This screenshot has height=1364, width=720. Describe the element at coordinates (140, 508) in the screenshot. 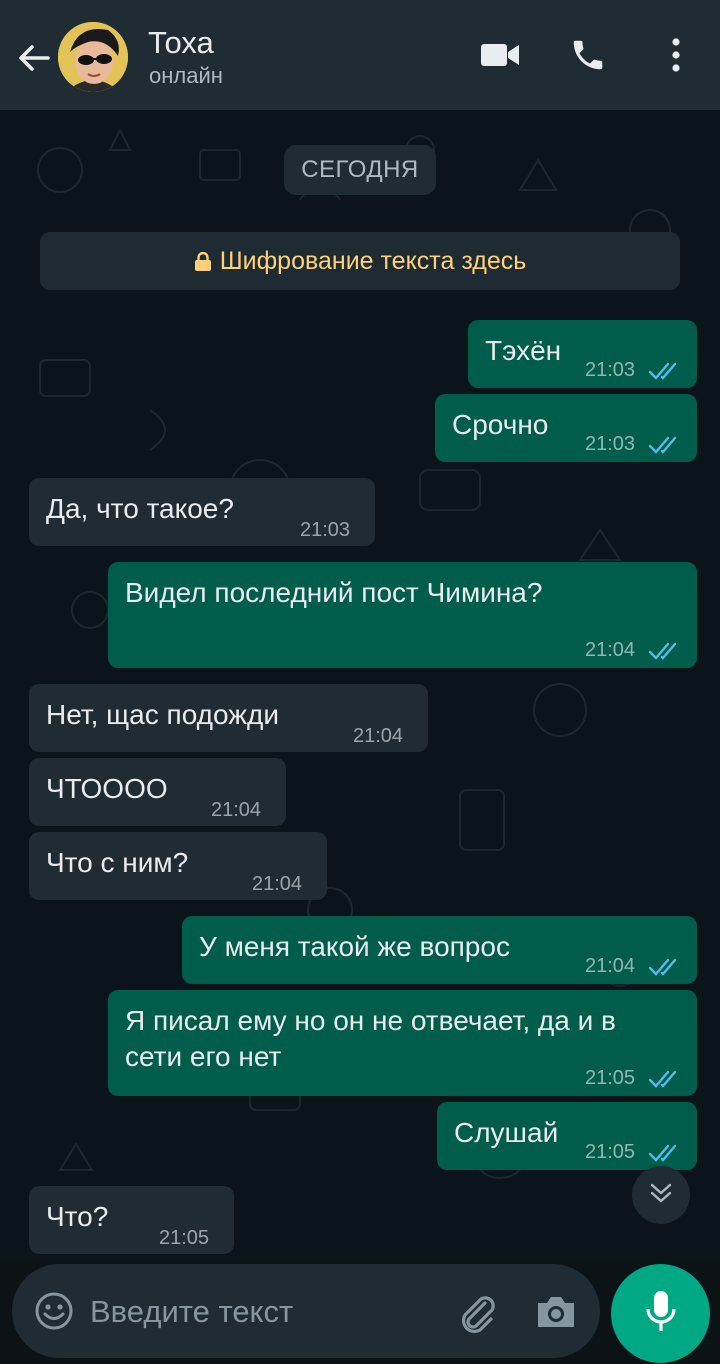

I see `message-text: Да, что такое?` at that location.